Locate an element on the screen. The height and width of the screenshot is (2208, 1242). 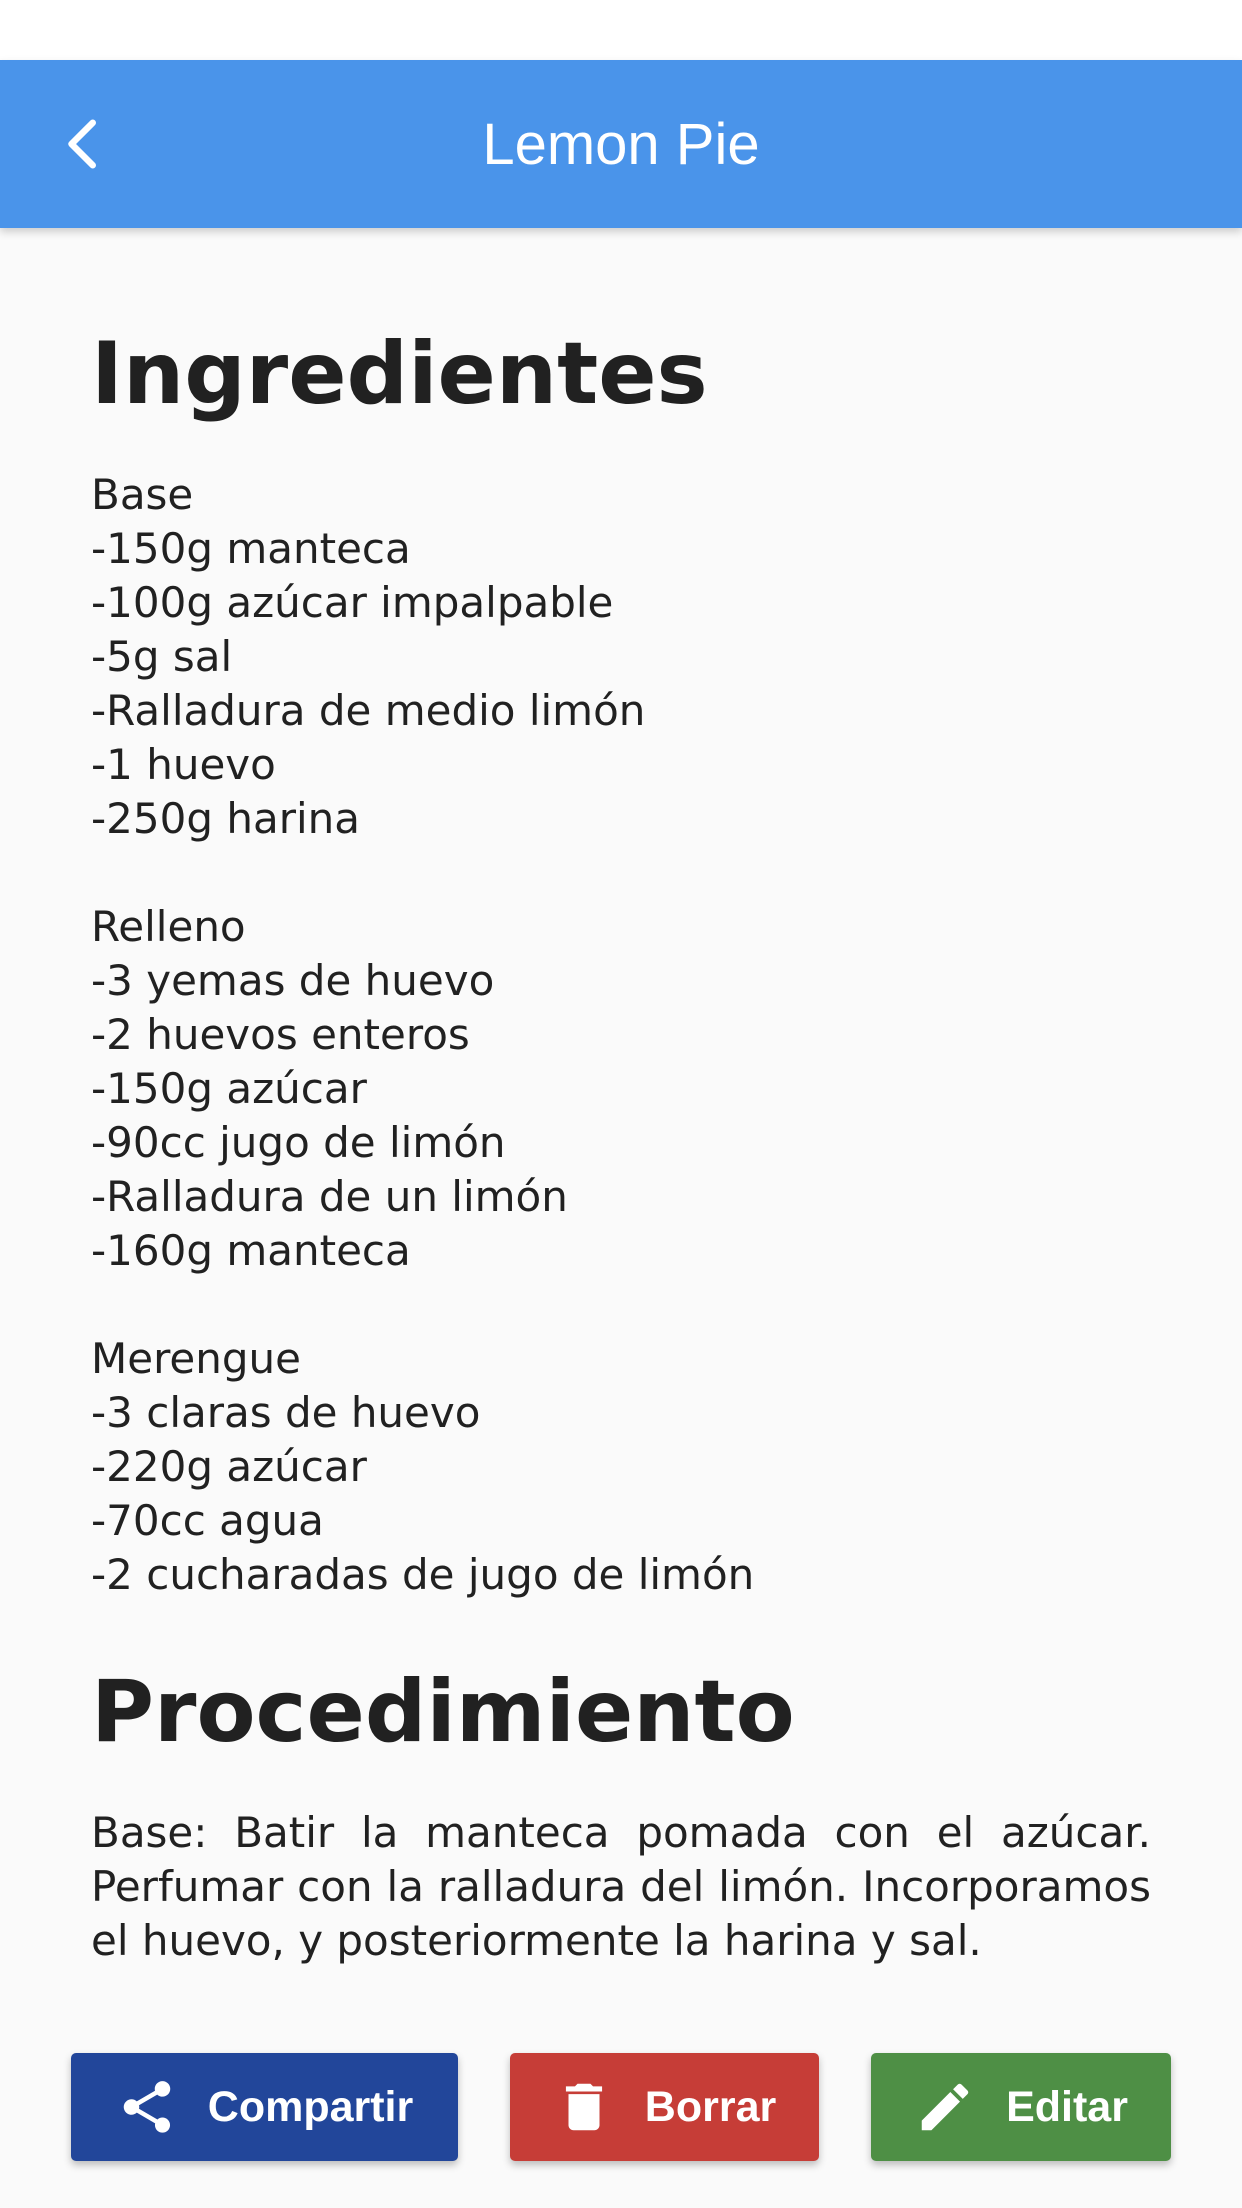
page-title: Lemon Pie is located at coordinates (621, 144).